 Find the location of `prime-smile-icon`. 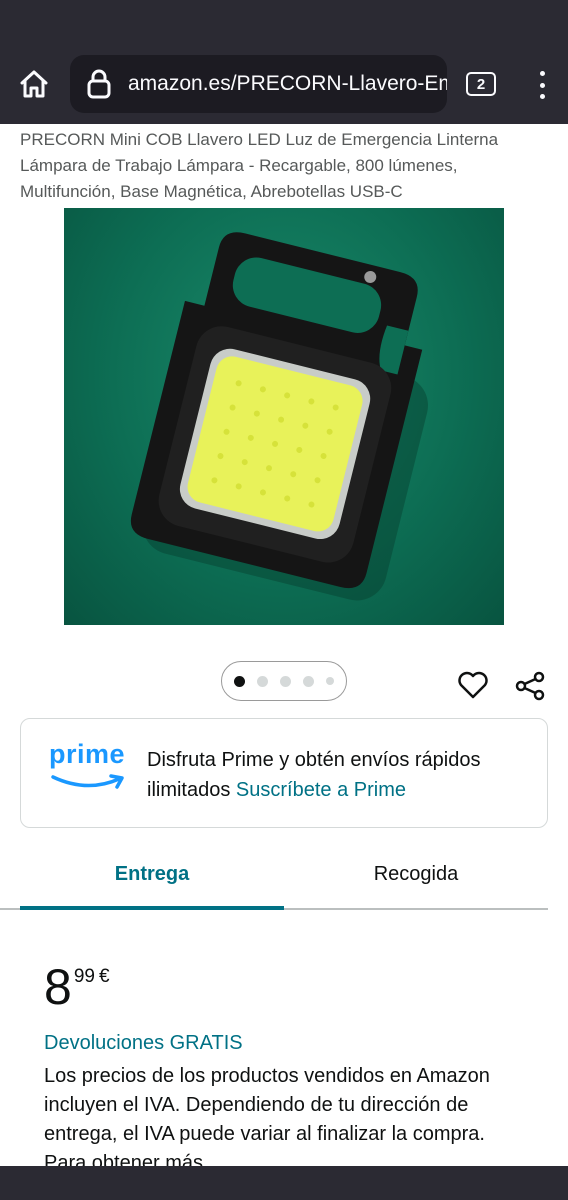

prime-smile-icon is located at coordinates (87, 781).